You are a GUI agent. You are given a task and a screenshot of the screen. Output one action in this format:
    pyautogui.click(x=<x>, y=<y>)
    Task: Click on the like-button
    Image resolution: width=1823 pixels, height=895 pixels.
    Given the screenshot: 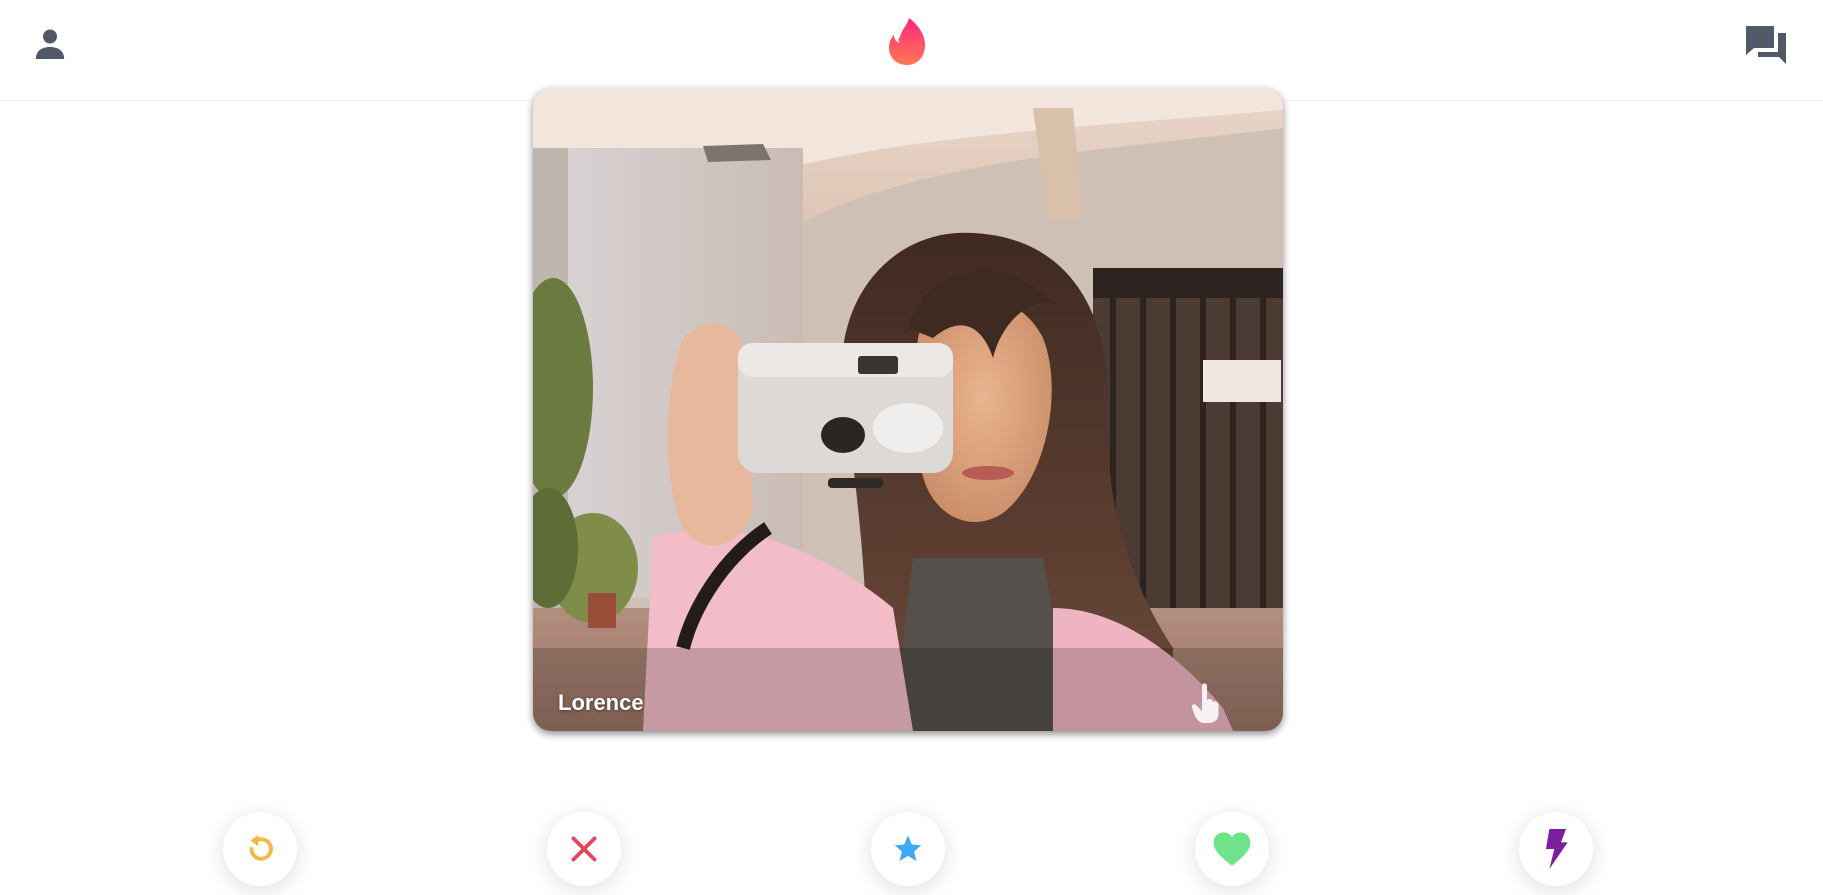 What is the action you would take?
    pyautogui.click(x=1232, y=849)
    